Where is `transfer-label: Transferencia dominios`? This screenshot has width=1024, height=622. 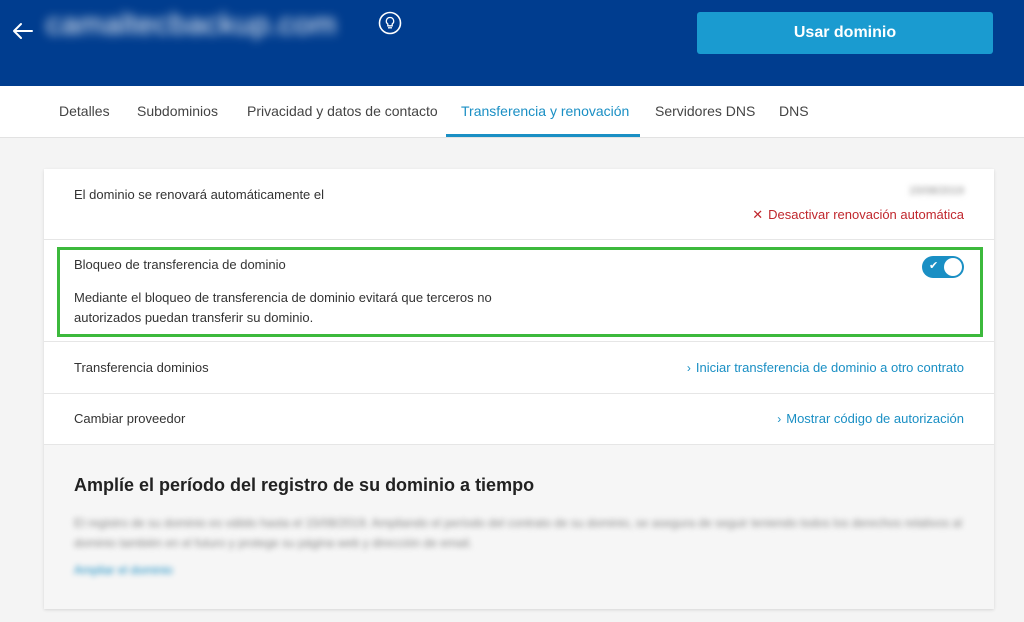
transfer-label: Transferencia dominios is located at coordinates (141, 367).